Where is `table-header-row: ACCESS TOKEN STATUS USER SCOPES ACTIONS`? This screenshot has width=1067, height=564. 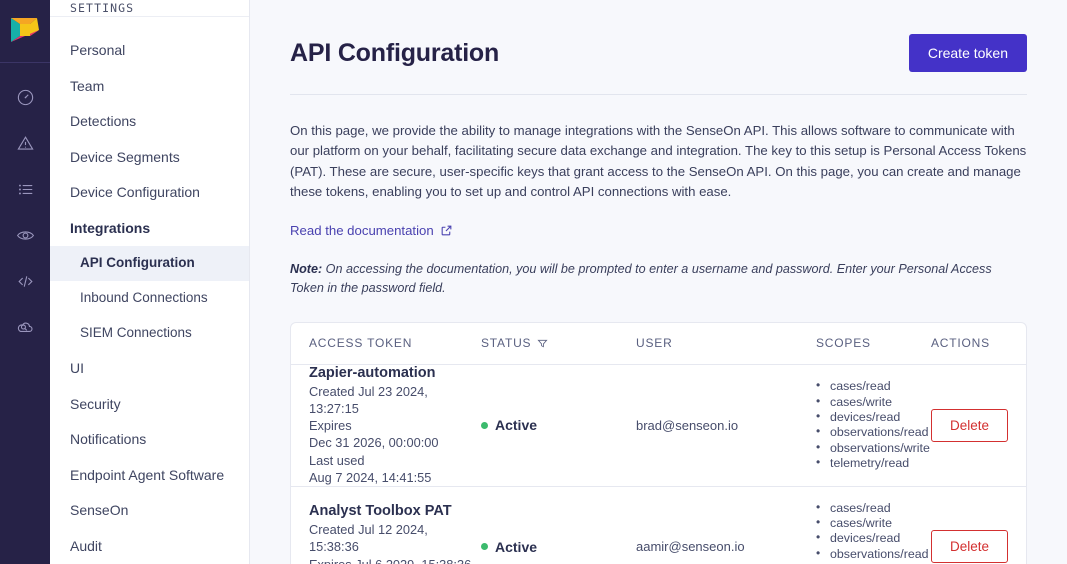 table-header-row: ACCESS TOKEN STATUS USER SCOPES ACTIONS is located at coordinates (658, 344).